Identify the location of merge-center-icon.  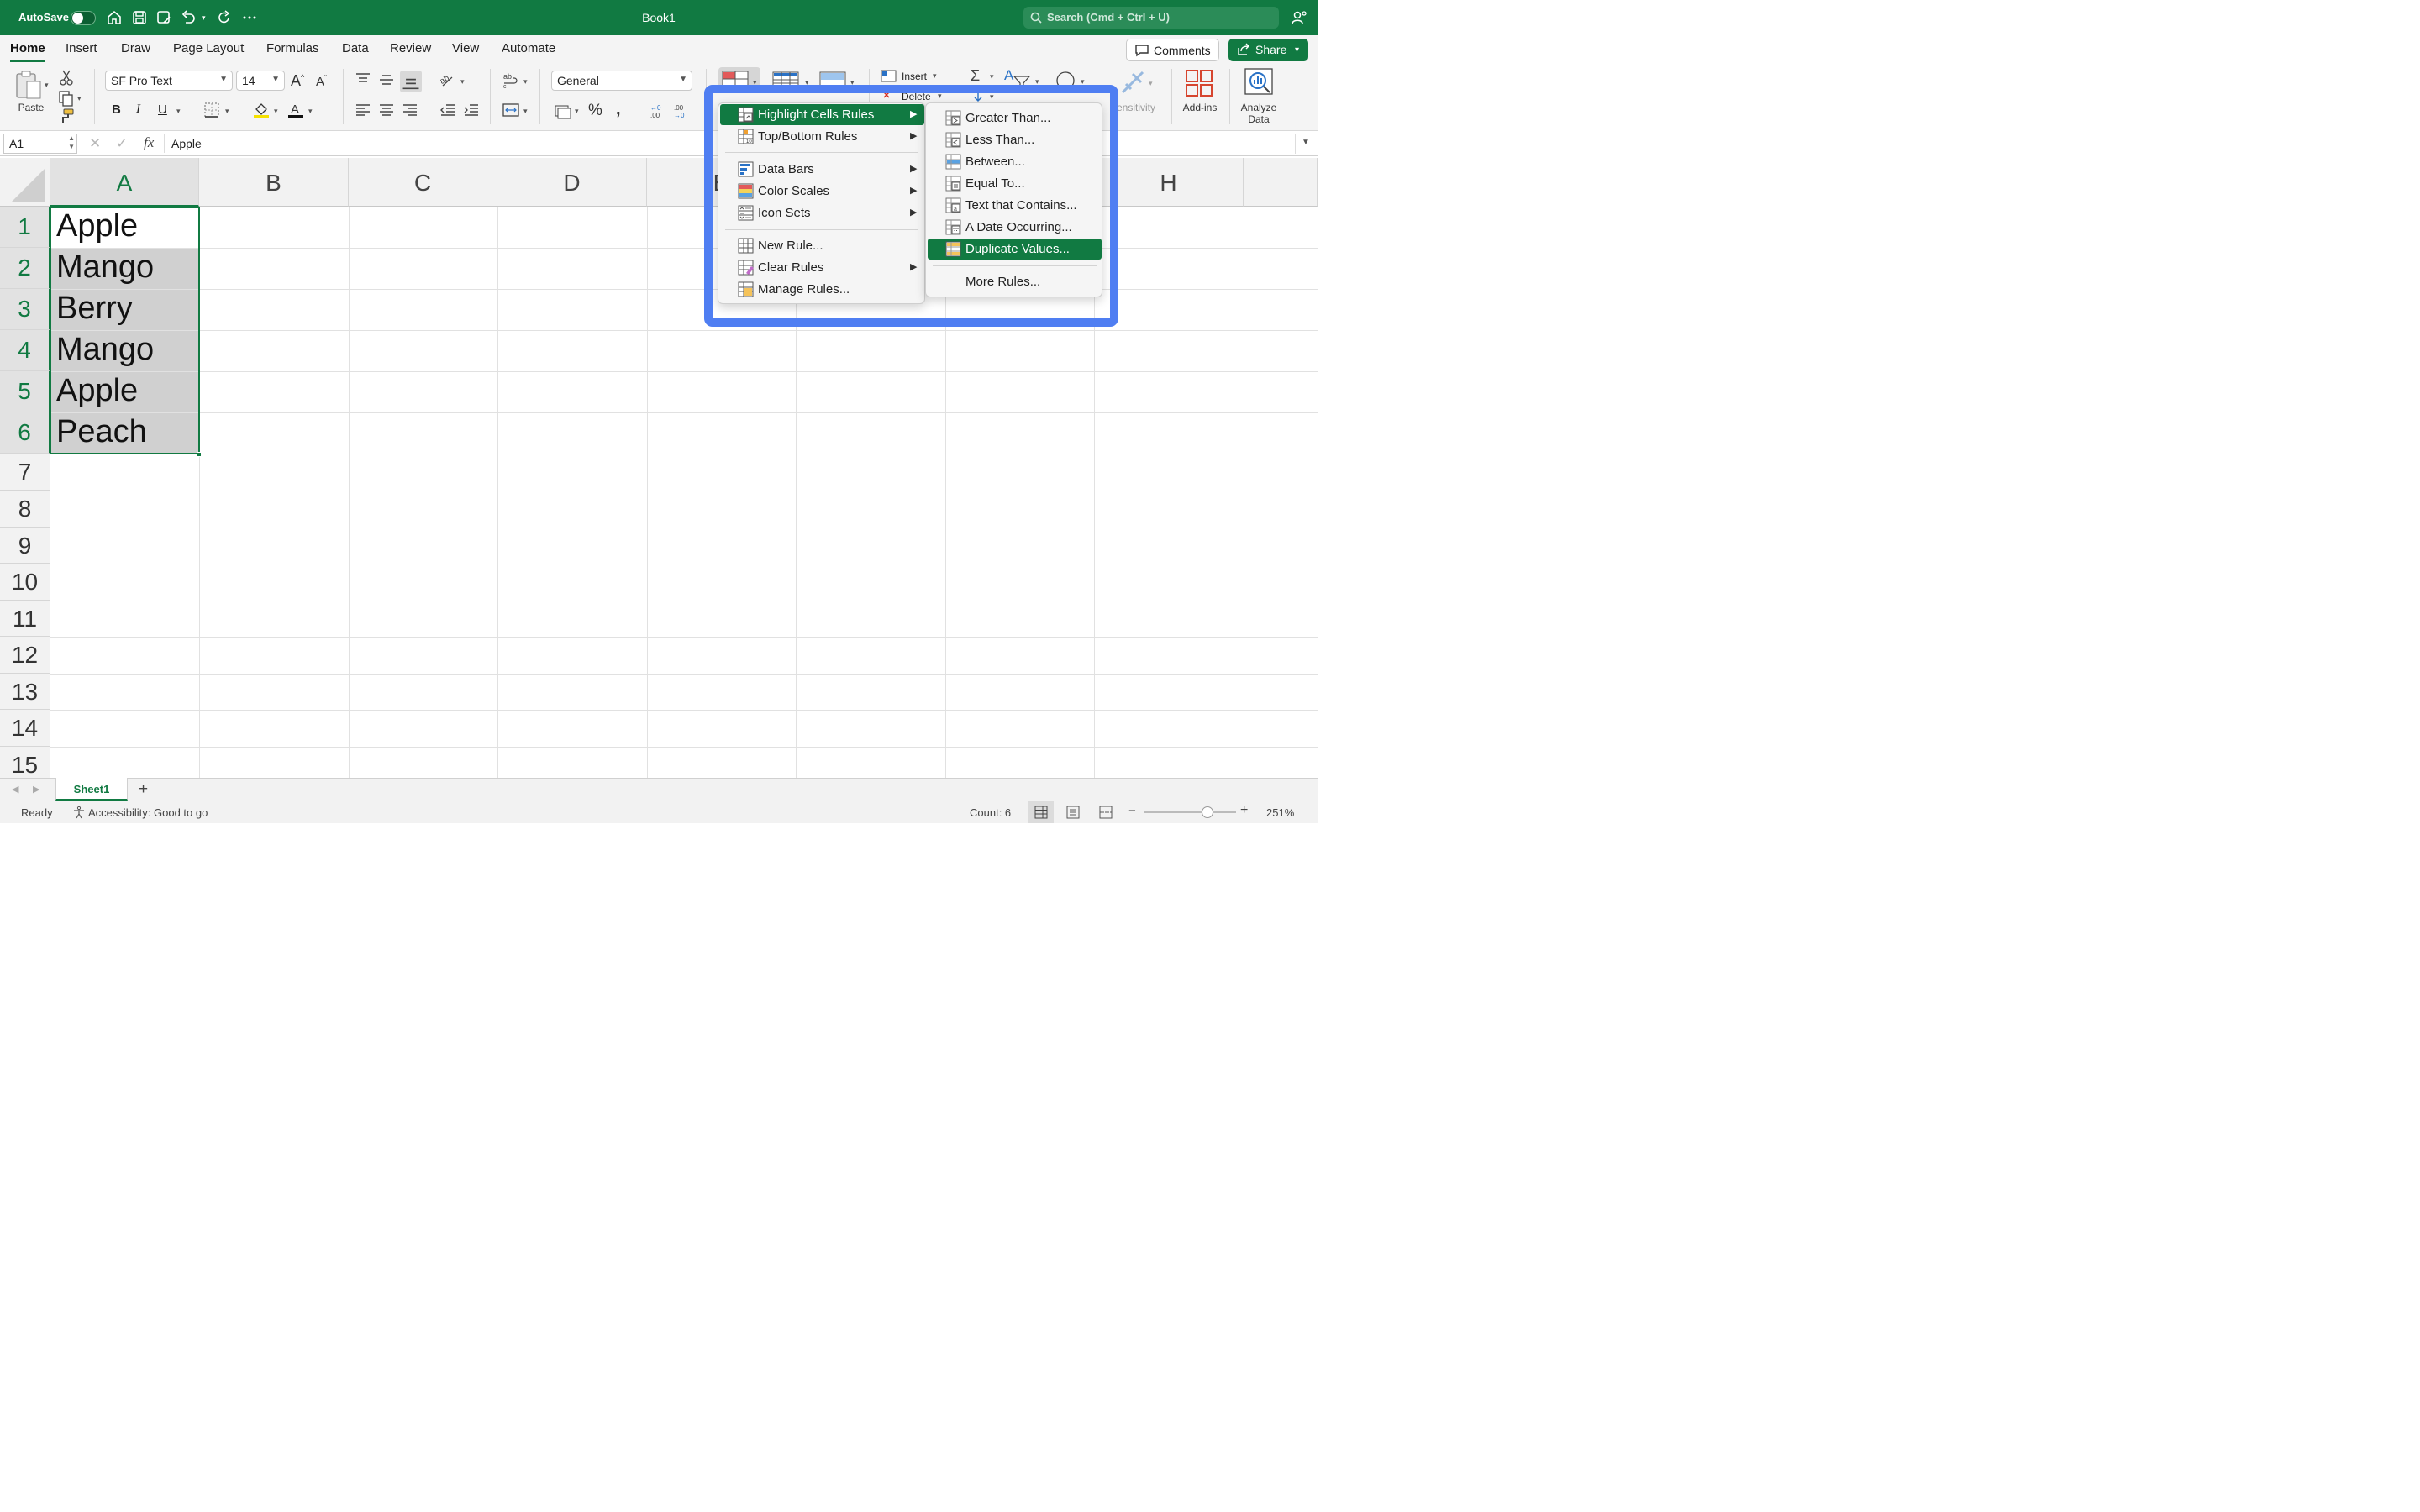
(511, 110).